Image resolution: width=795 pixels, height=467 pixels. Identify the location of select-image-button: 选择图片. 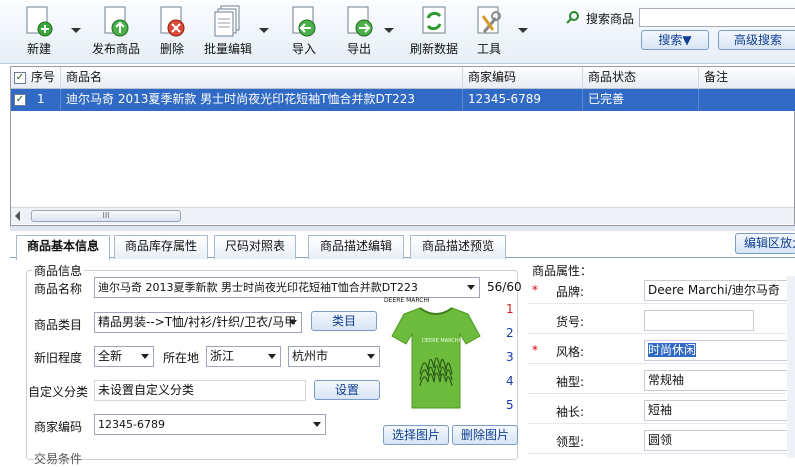
(416, 435).